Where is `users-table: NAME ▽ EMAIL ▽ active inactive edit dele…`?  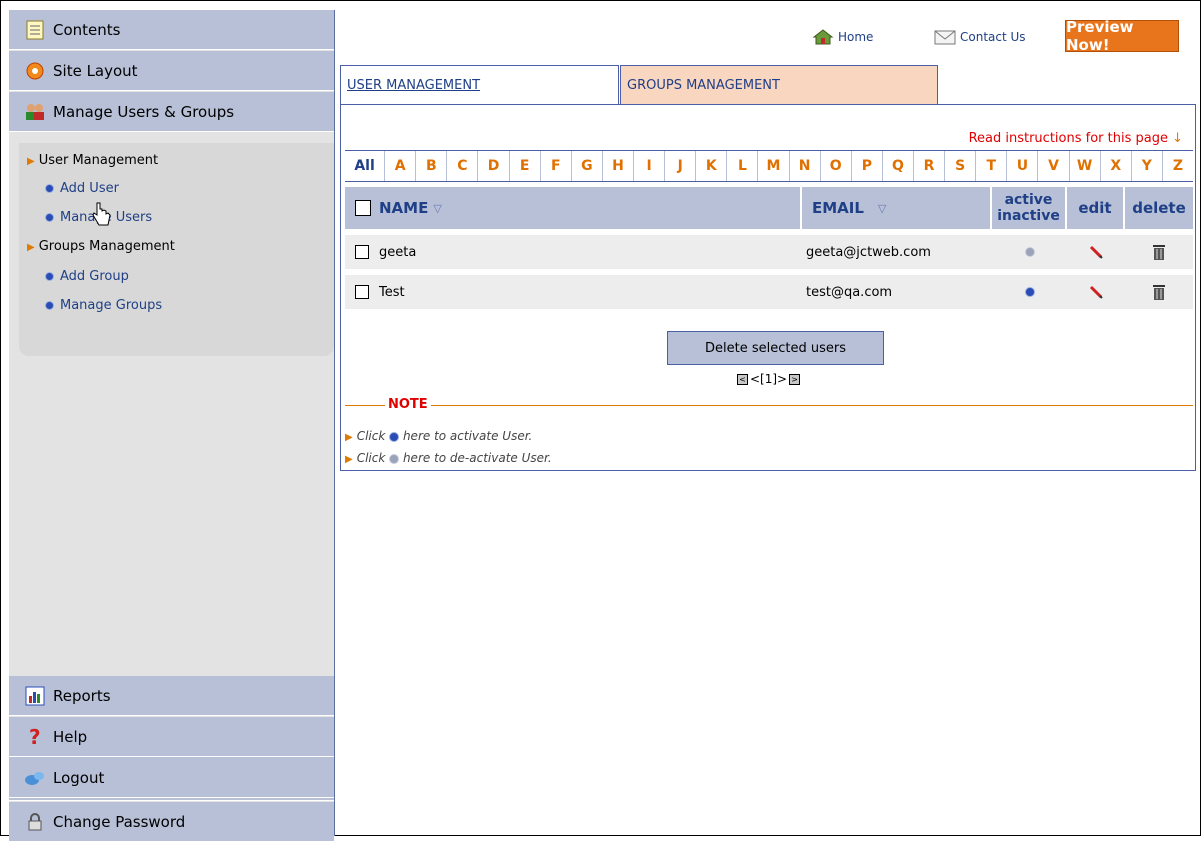
users-table: NAME ▽ EMAIL ▽ active inactive edit dele… is located at coordinates (769, 248).